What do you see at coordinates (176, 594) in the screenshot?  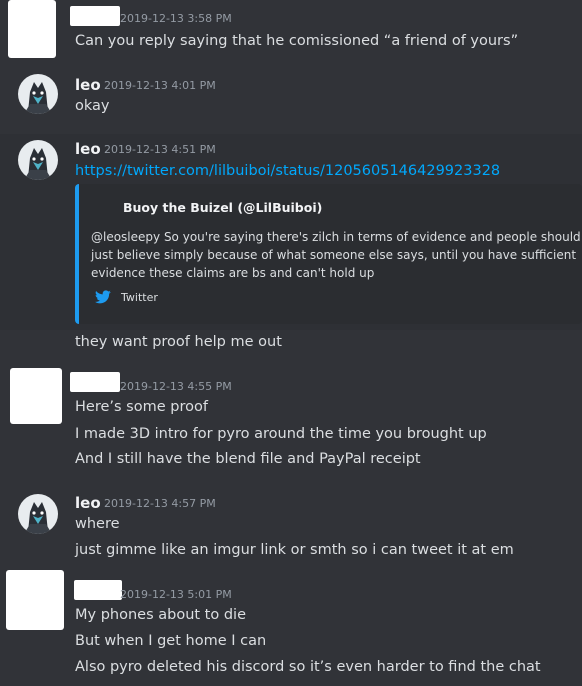 I see `timestamp: 2019-12-13 5:01 PM` at bounding box center [176, 594].